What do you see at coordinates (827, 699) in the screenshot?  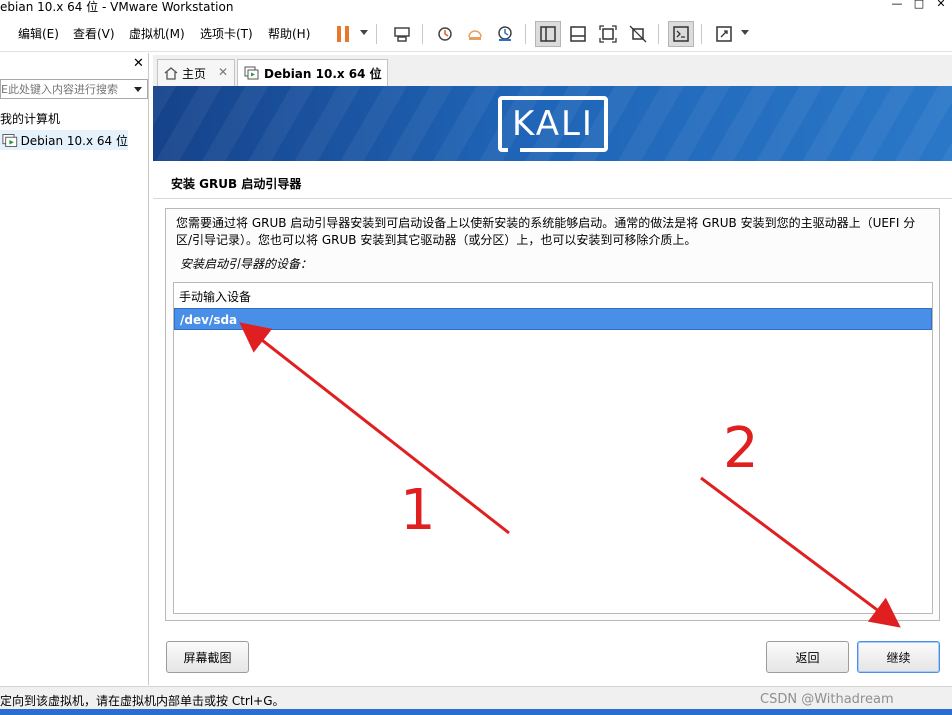 I see `watermark: CSDN @Withadream` at bounding box center [827, 699].